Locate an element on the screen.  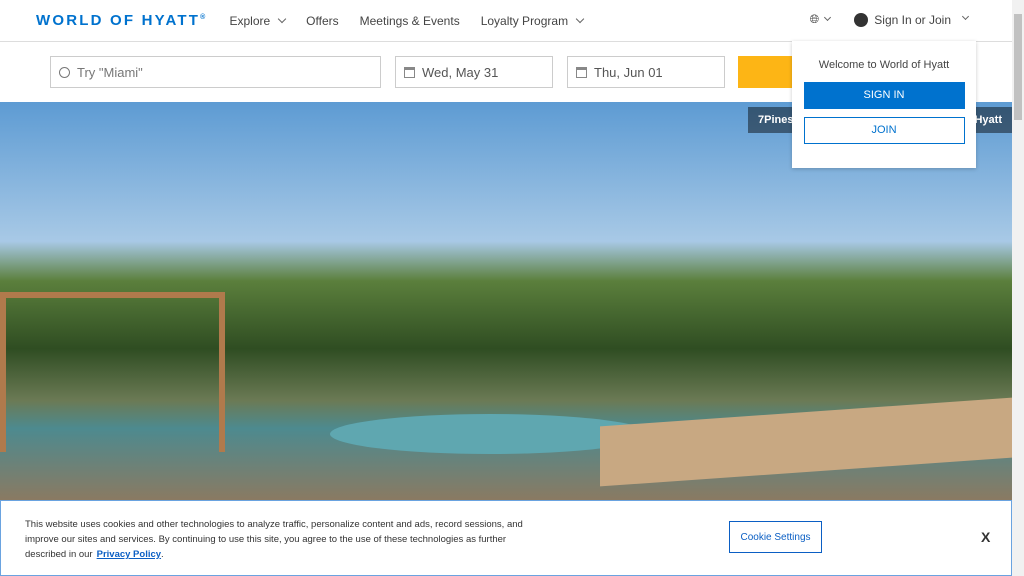
nav-loyalty-program: Loyalty Program is located at coordinates (532, 21).